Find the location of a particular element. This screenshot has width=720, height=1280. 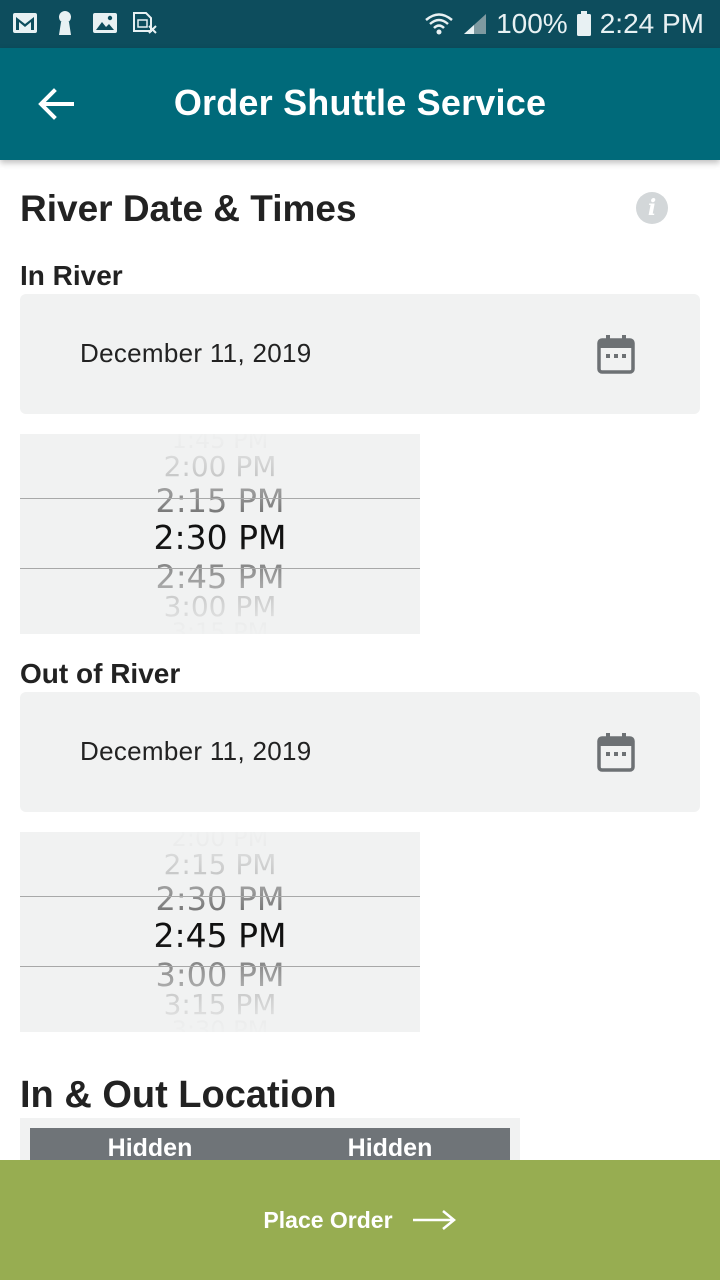

clock: 2:24 PM is located at coordinates (651, 23).